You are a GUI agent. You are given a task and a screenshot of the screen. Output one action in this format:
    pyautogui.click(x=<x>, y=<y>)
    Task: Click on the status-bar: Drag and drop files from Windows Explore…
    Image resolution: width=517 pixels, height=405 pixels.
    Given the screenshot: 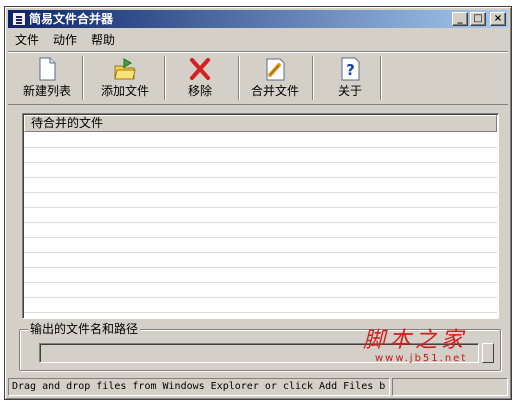 What is the action you would take?
    pyautogui.click(x=258, y=387)
    